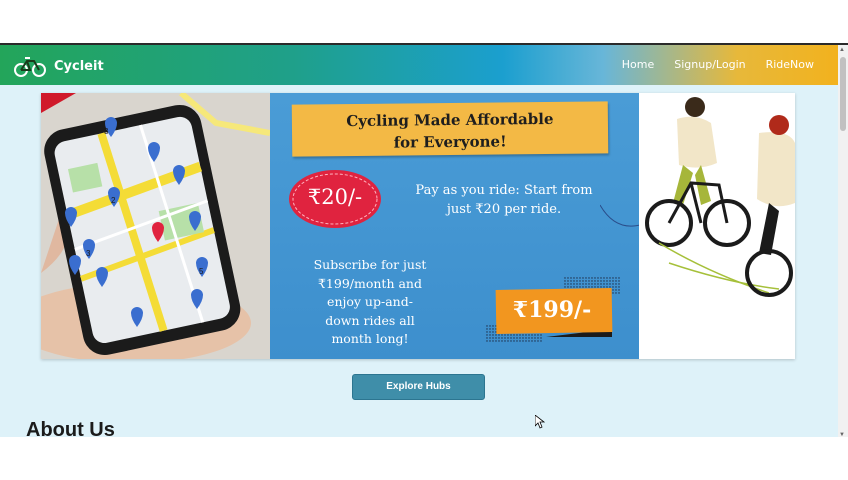 The image size is (848, 480). I want to click on scrollbar-thumb, so click(843, 94).